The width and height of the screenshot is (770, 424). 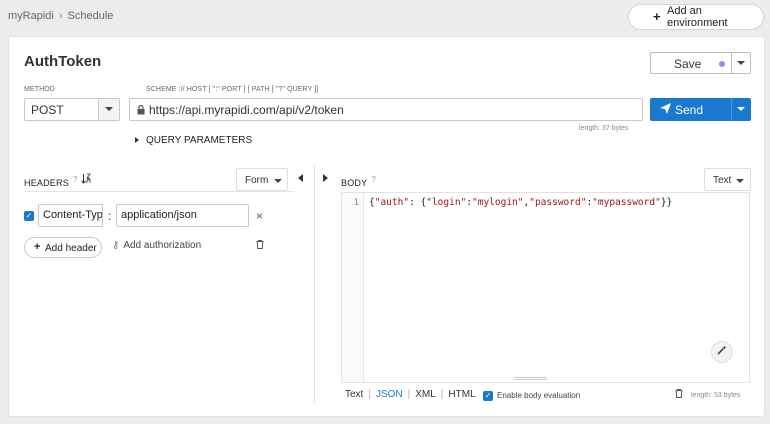 What do you see at coordinates (722, 352) in the screenshot?
I see `magic-wand-icon` at bounding box center [722, 352].